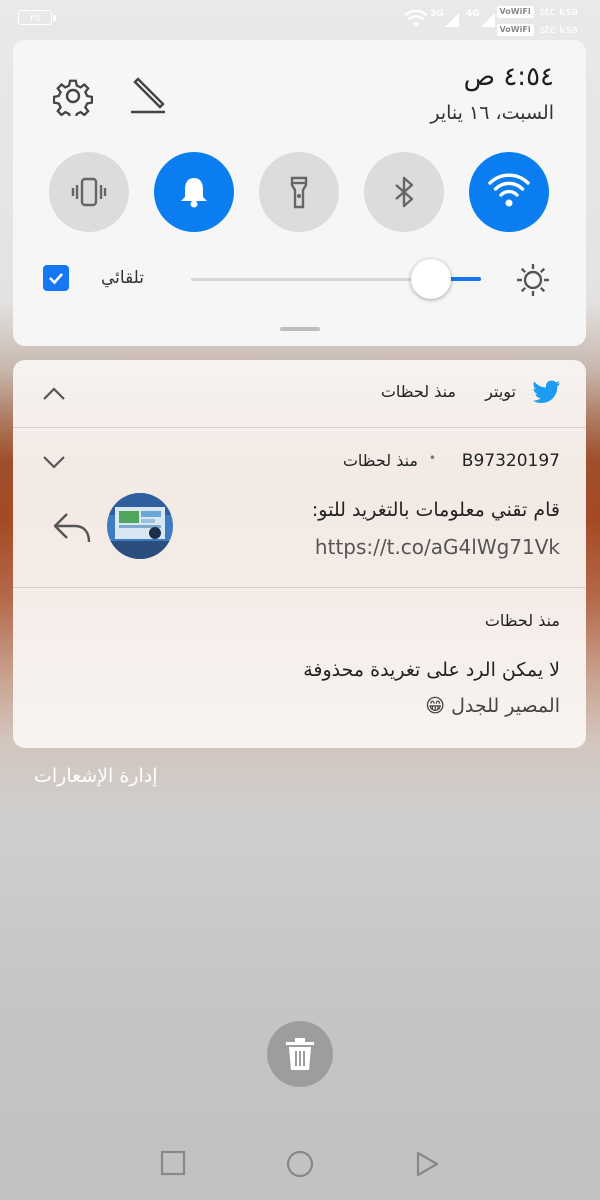 The image size is (600, 1200). I want to click on auto-brightness-checkbox, so click(56, 278).